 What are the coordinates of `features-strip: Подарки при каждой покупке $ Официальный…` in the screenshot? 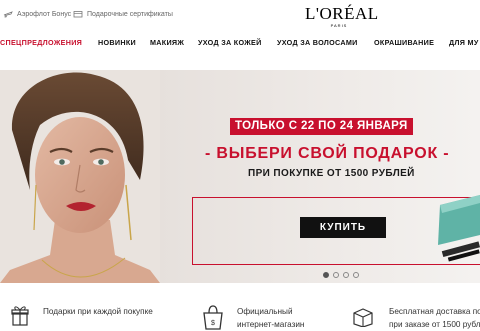 It's located at (240, 315).